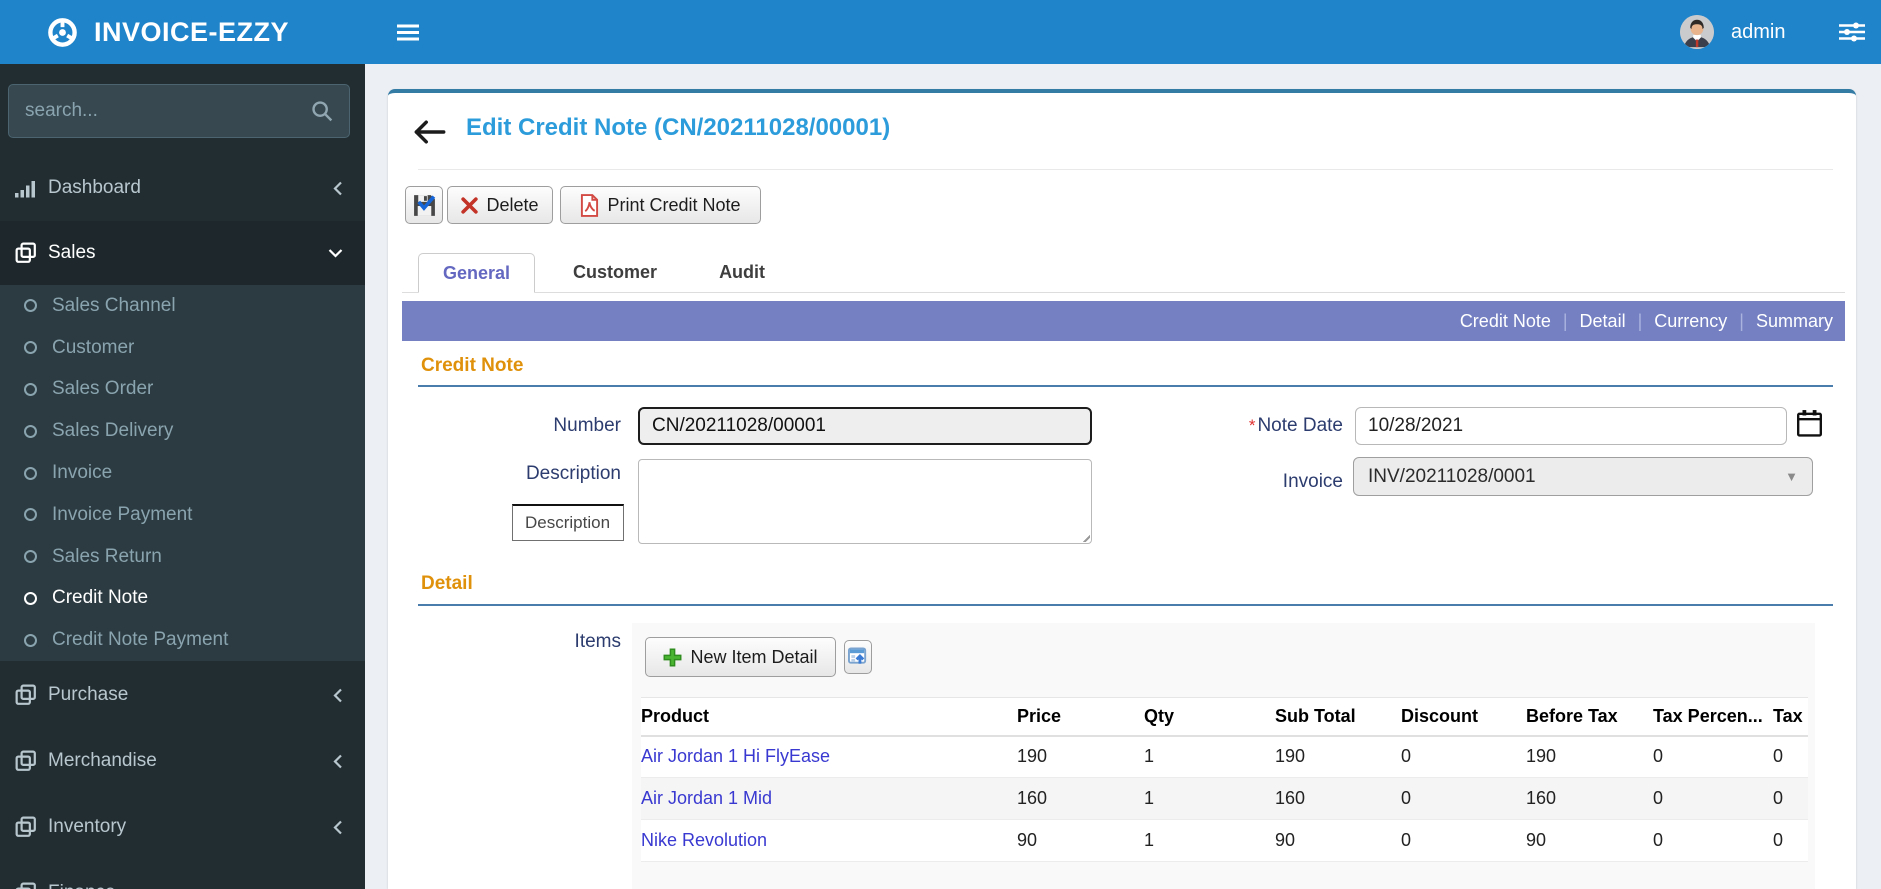  Describe the element at coordinates (1690, 321) in the screenshot. I see `jump-link-currency: Currency` at that location.